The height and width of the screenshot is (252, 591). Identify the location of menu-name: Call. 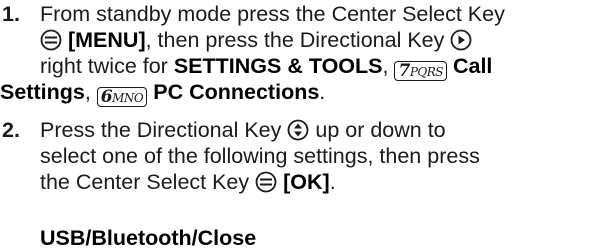
(472, 66).